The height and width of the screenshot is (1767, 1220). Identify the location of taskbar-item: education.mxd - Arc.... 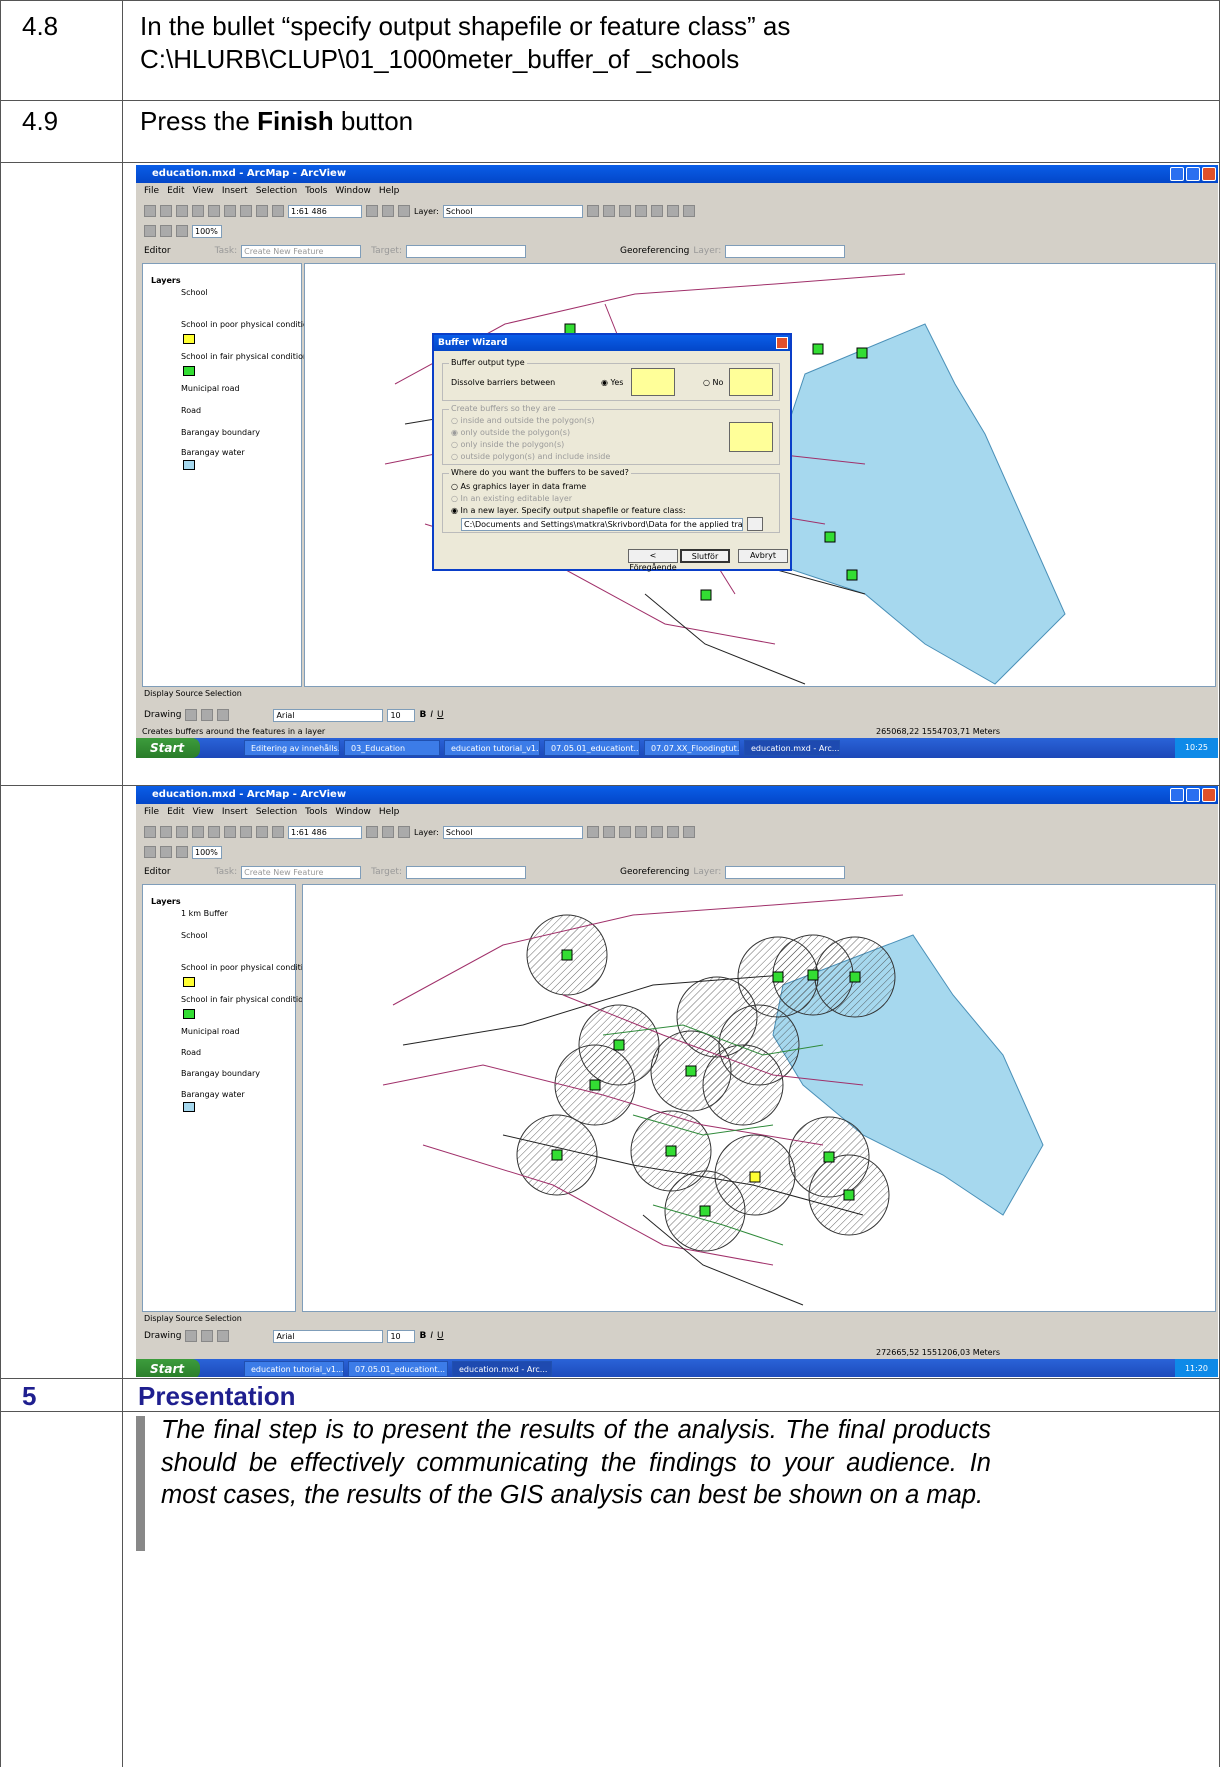
(792, 748).